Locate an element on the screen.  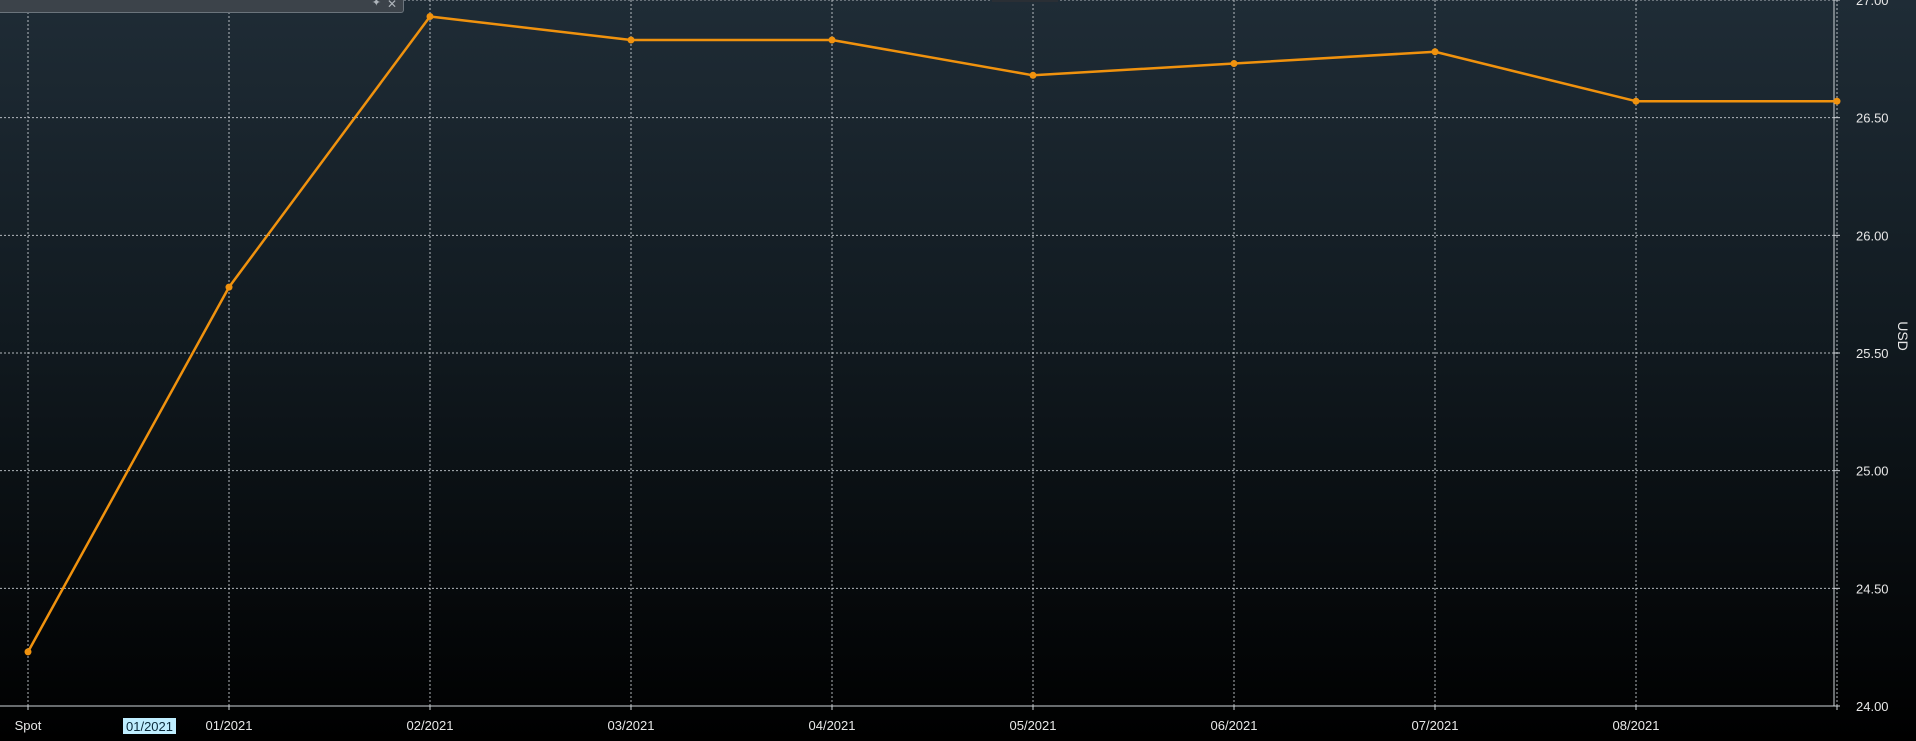
pin-icon: ✦ is located at coordinates (376, 4).